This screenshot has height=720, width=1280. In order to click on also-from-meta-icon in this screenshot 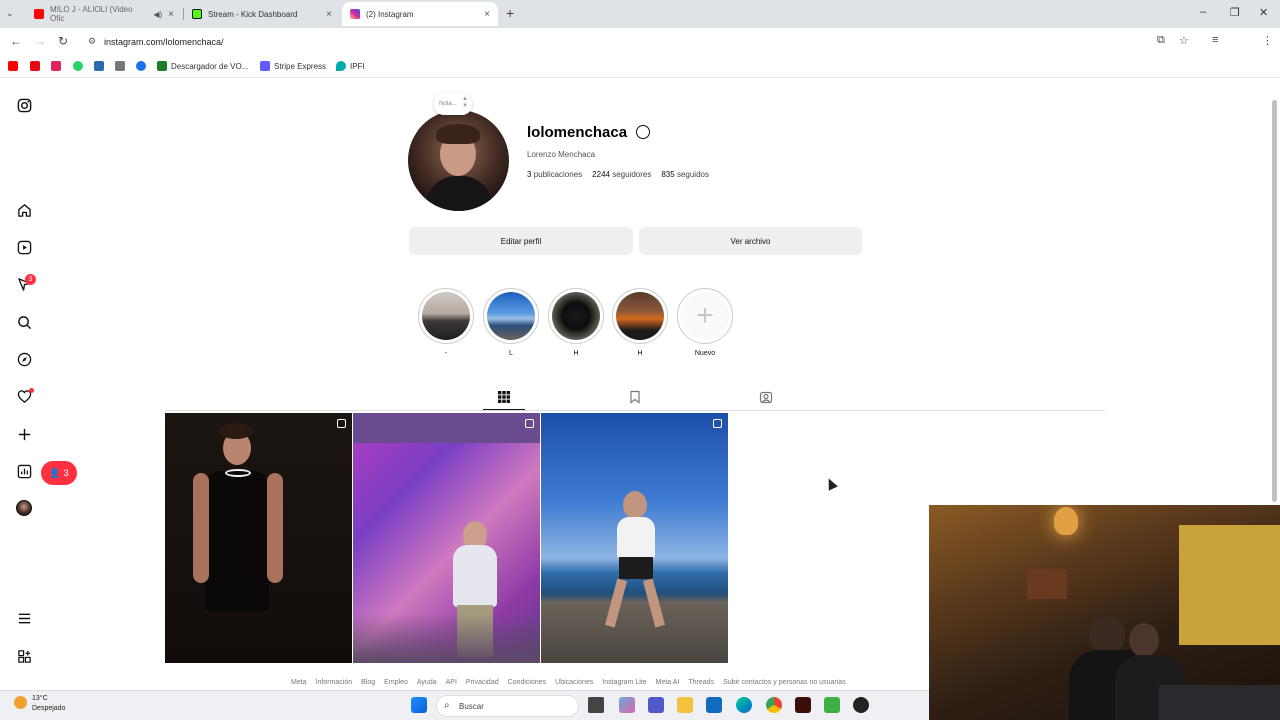, I will do `click(24, 656)`.